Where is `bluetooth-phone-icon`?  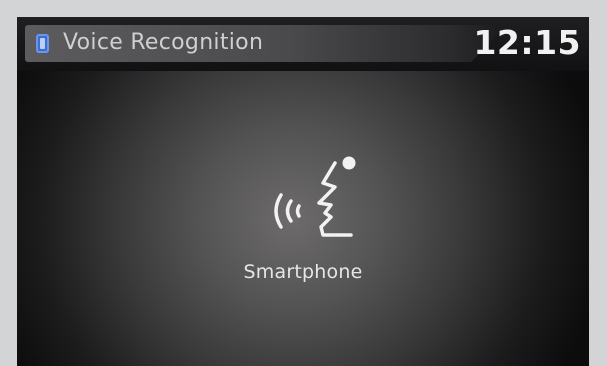 bluetooth-phone-icon is located at coordinates (42, 43).